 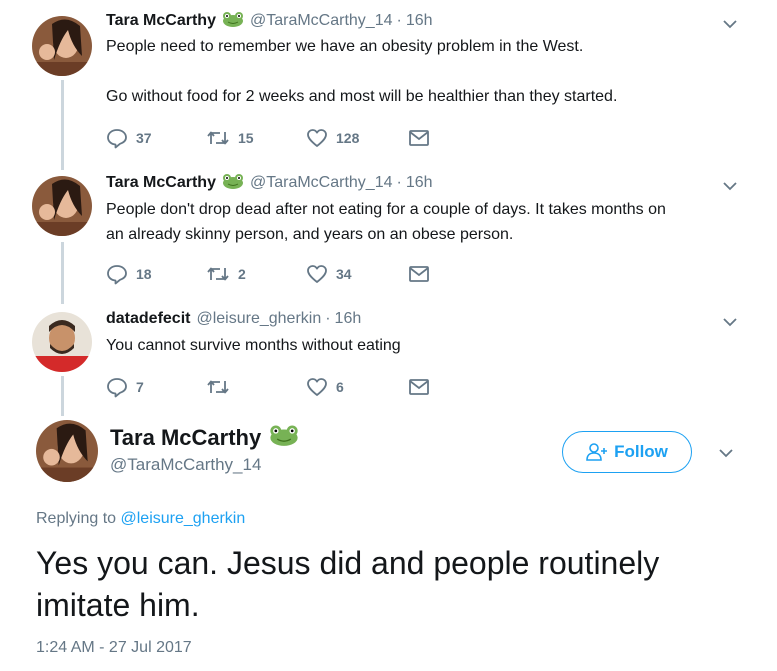 What do you see at coordinates (144, 274) in the screenshot?
I see `reply-count: 18` at bounding box center [144, 274].